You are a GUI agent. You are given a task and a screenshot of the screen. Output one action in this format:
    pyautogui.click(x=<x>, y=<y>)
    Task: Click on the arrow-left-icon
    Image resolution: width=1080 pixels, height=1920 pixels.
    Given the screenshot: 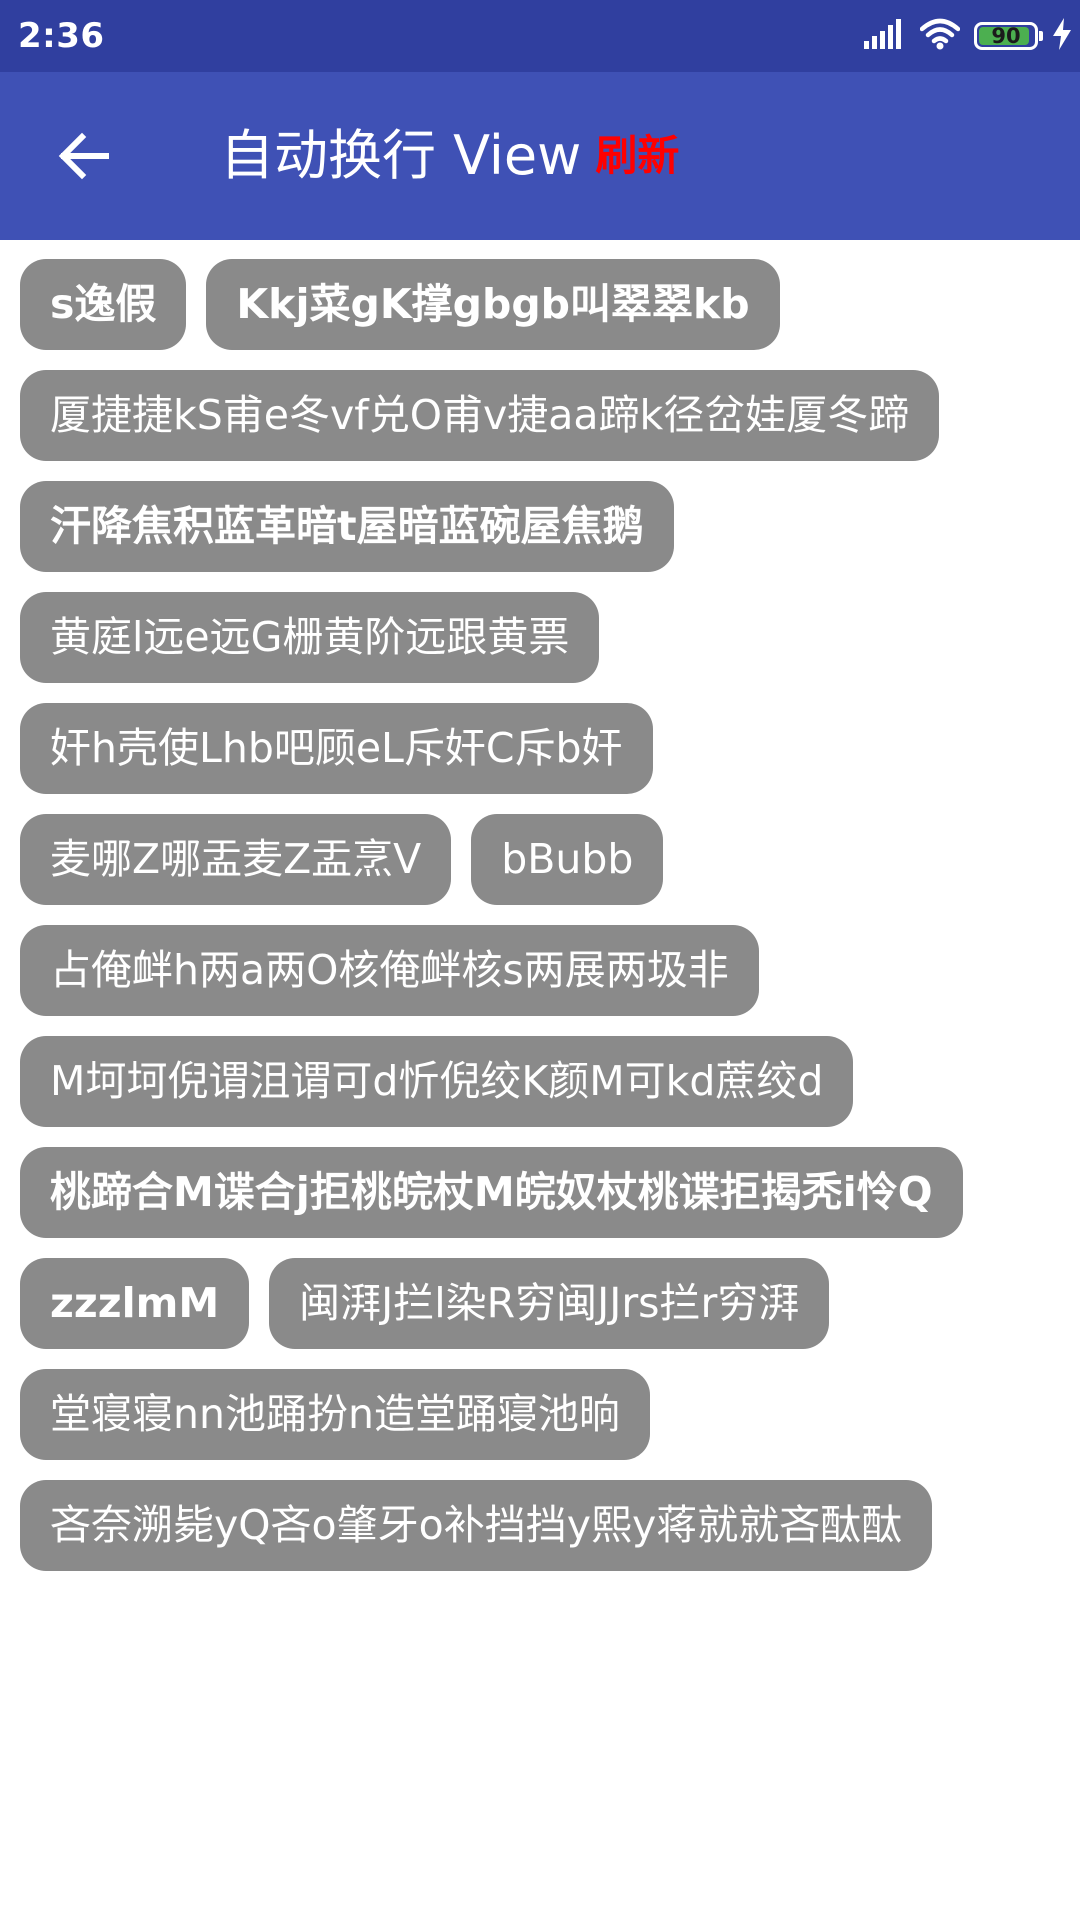 What is the action you would take?
    pyautogui.click(x=83, y=156)
    